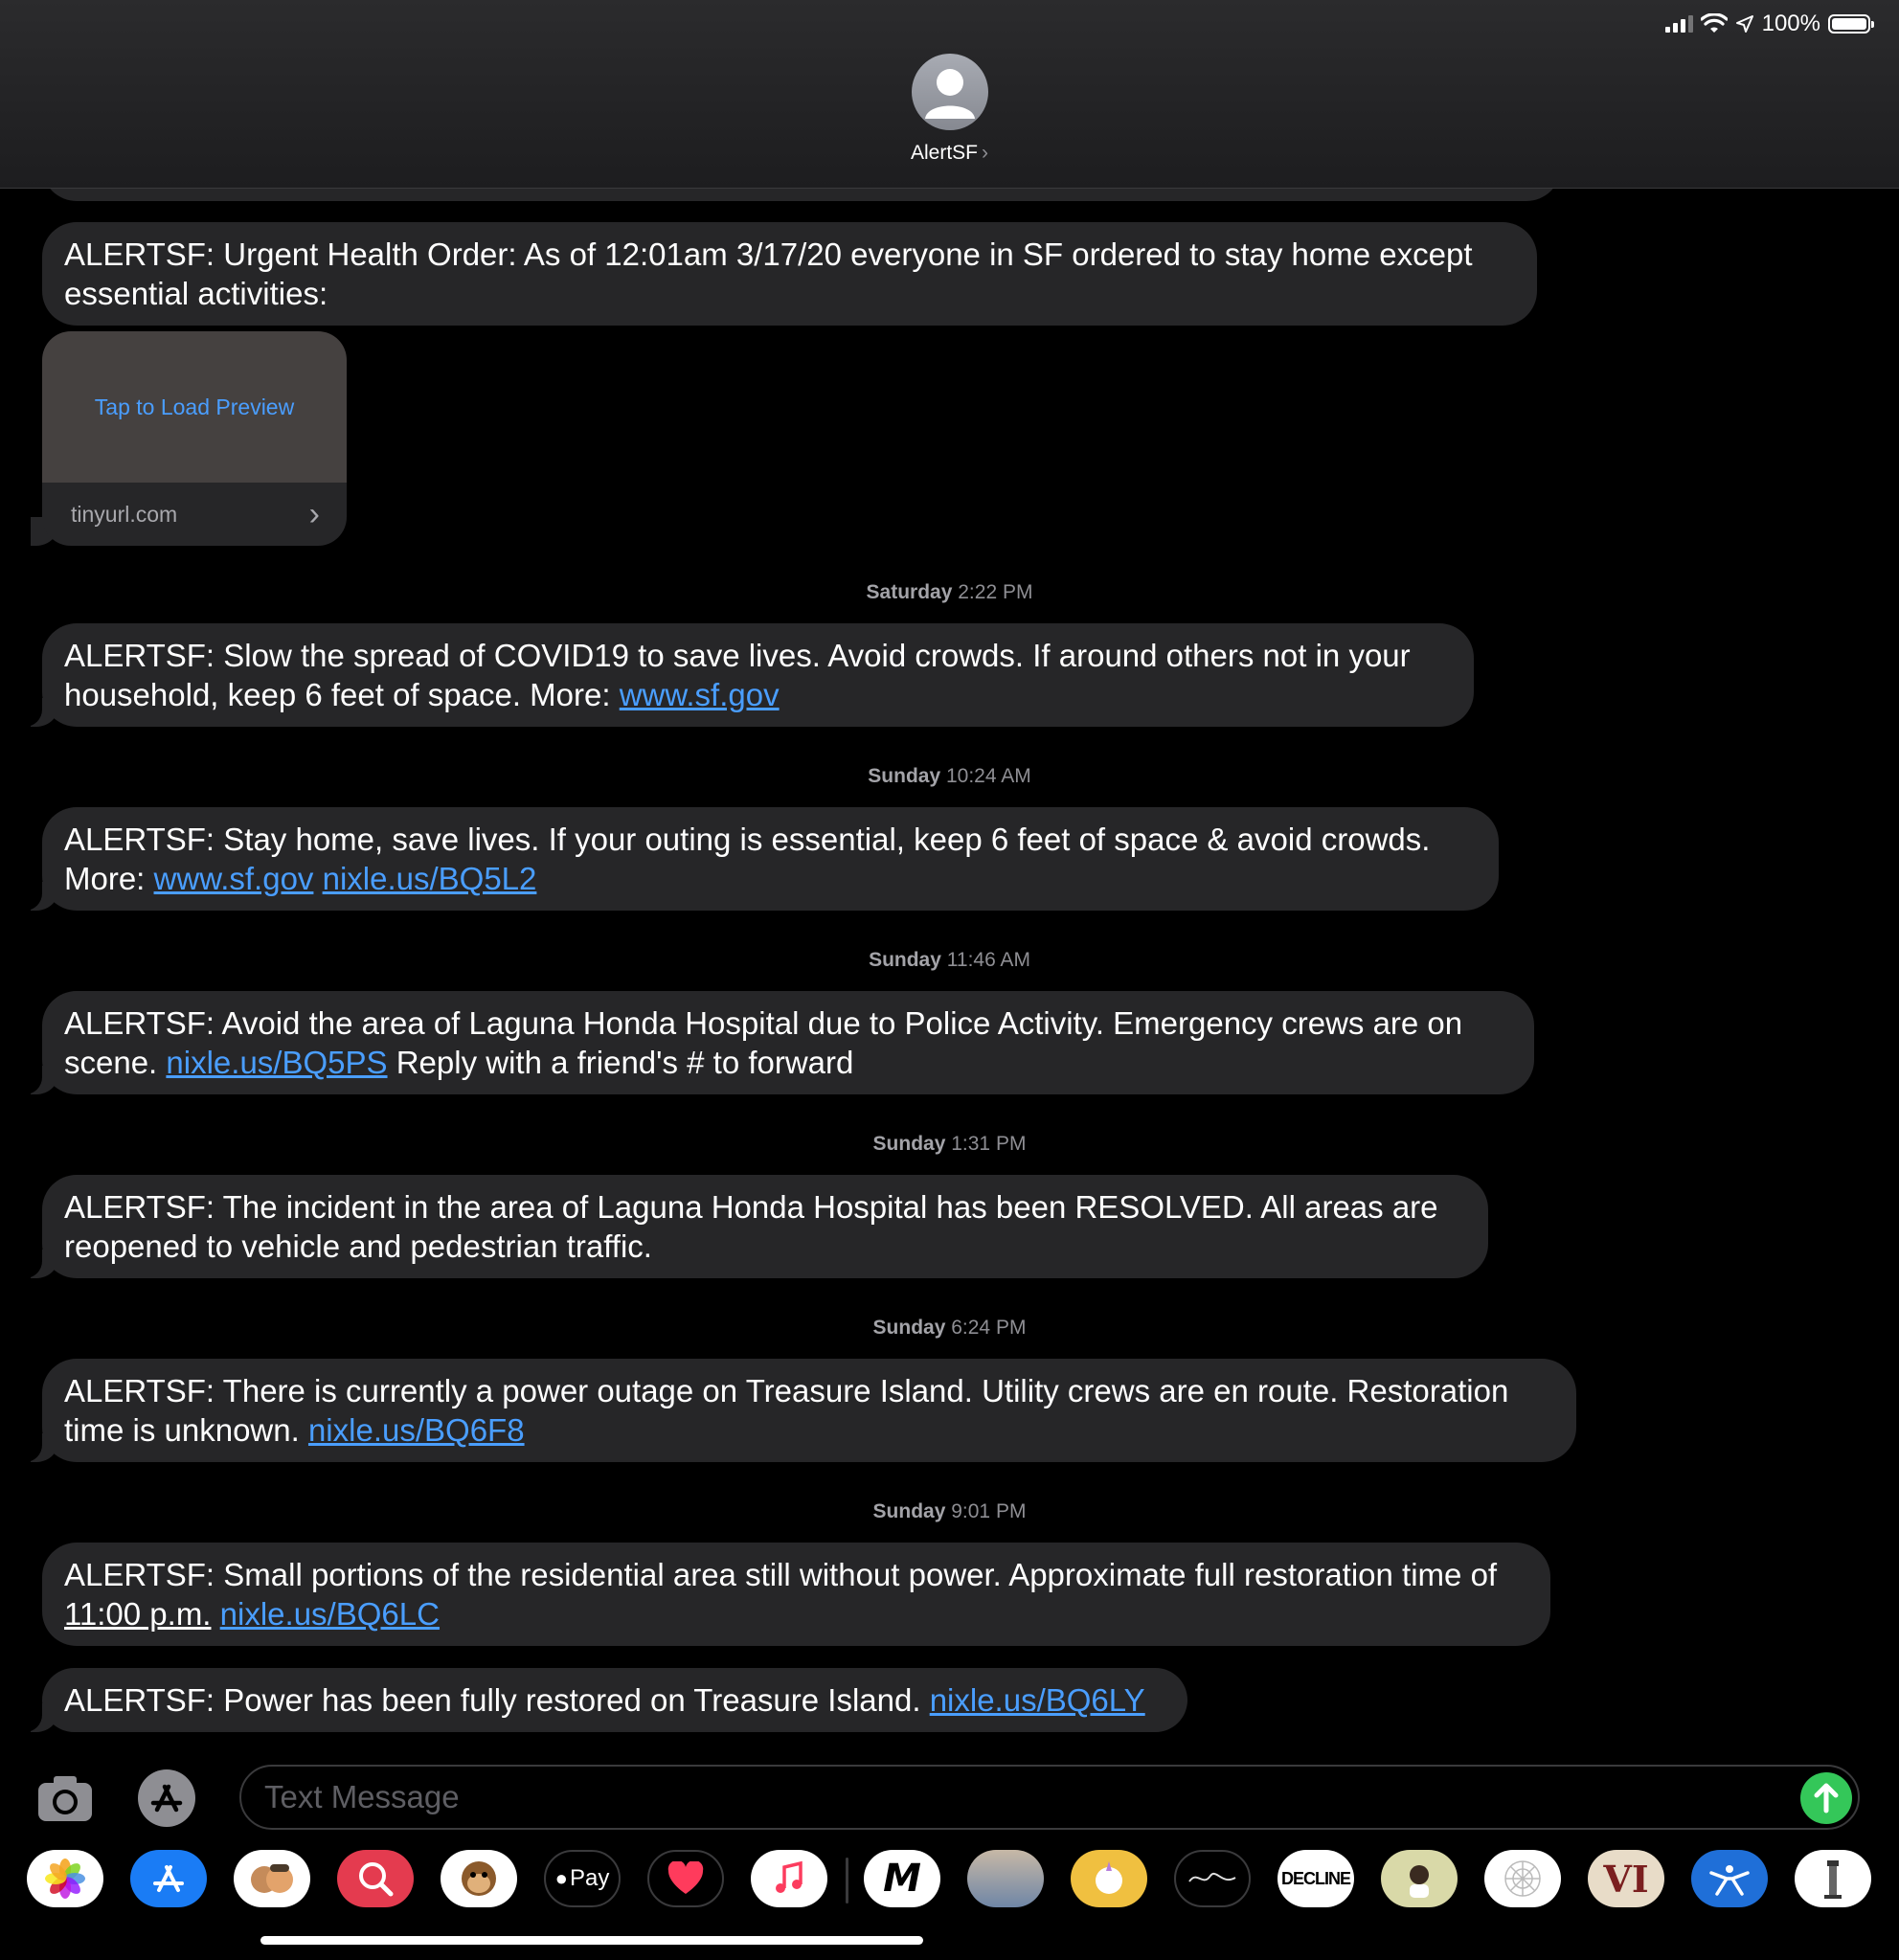 Image resolution: width=1899 pixels, height=1960 pixels. Describe the element at coordinates (1109, 1878) in the screenshot. I see `unicorn-sticker-icon` at that location.